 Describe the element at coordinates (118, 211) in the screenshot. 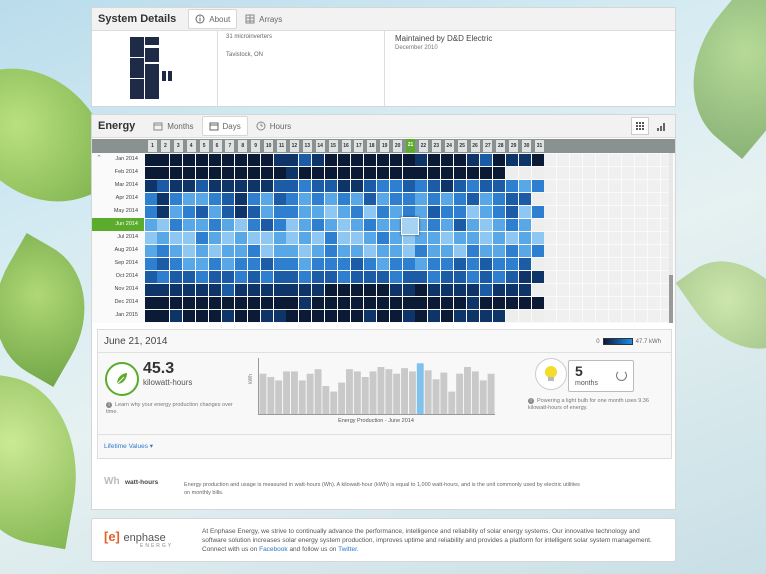

I see `month-row-label: May 2014` at that location.